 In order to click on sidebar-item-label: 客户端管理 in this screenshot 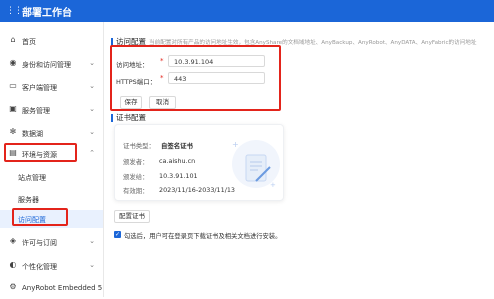, I will do `click(39, 88)`.